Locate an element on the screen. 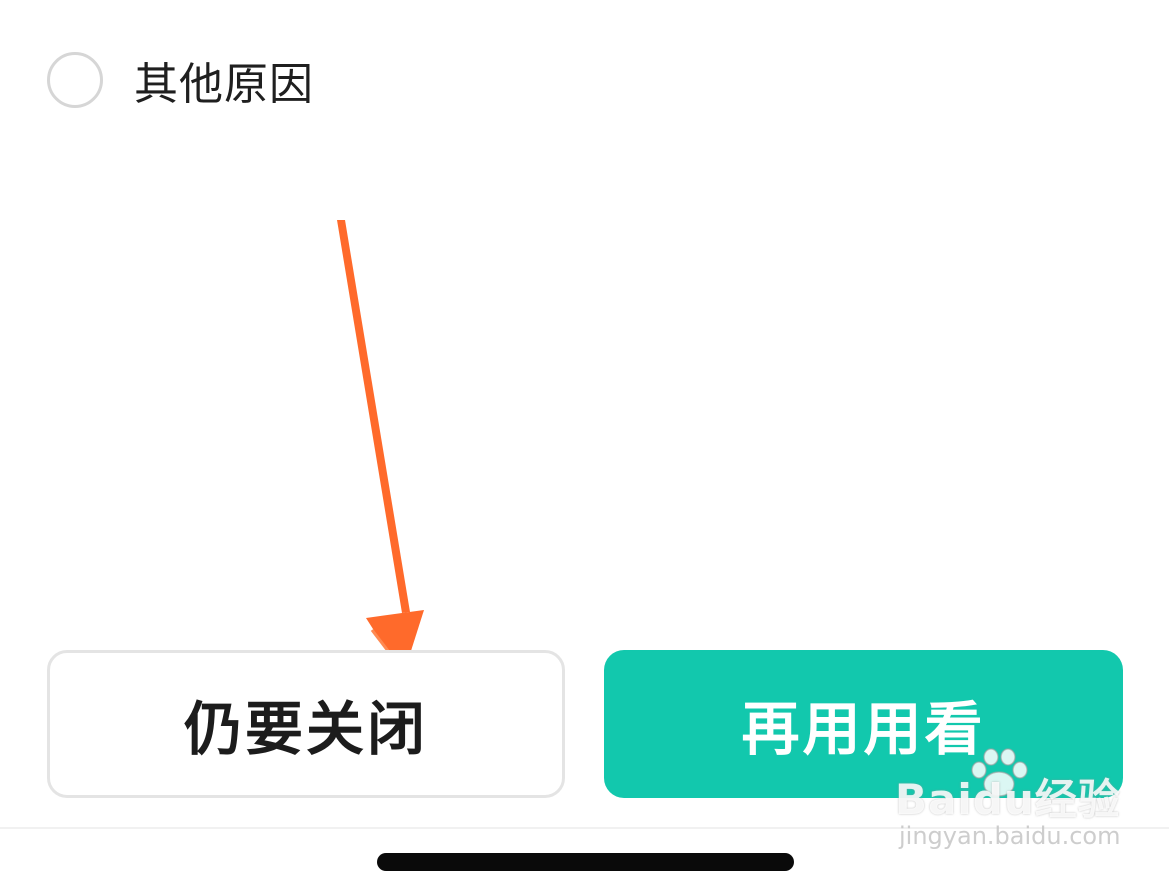 This screenshot has width=1169, height=877. reason-option-label: 其他原因 is located at coordinates (224, 84).